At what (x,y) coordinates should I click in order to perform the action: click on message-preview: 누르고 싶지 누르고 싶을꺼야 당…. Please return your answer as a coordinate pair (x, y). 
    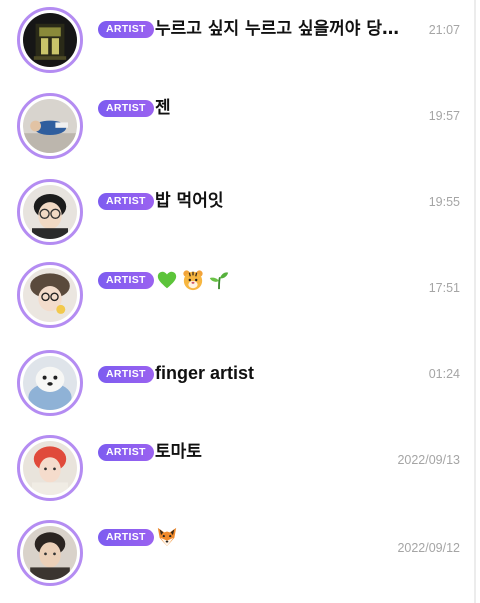
    Looking at the image, I should click on (277, 29).